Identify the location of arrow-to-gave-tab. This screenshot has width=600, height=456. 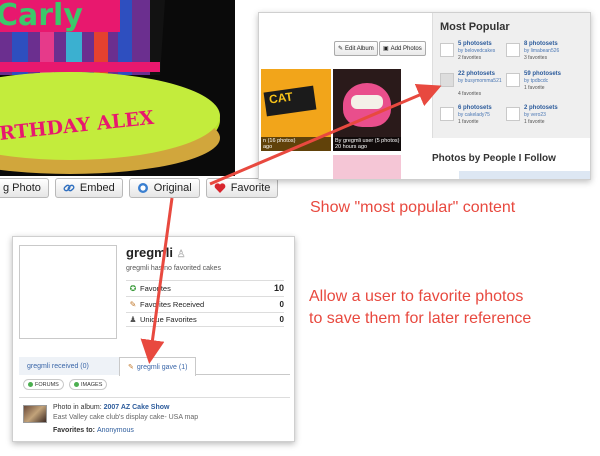
(157, 280).